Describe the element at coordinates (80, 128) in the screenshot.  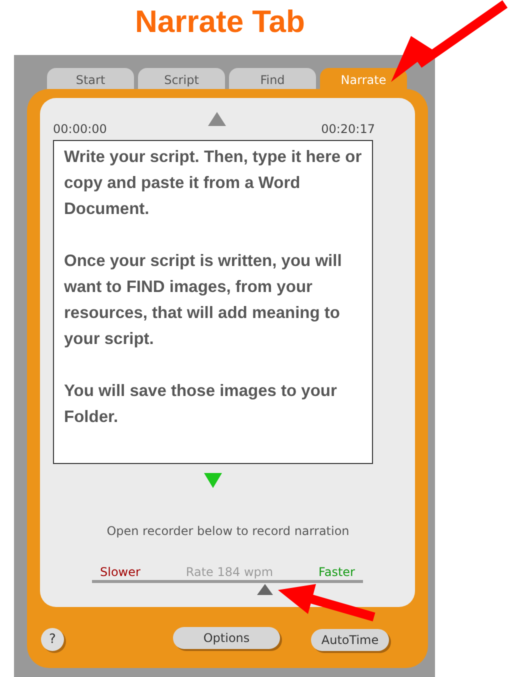
I see `start-time: 00:00:00` at that location.